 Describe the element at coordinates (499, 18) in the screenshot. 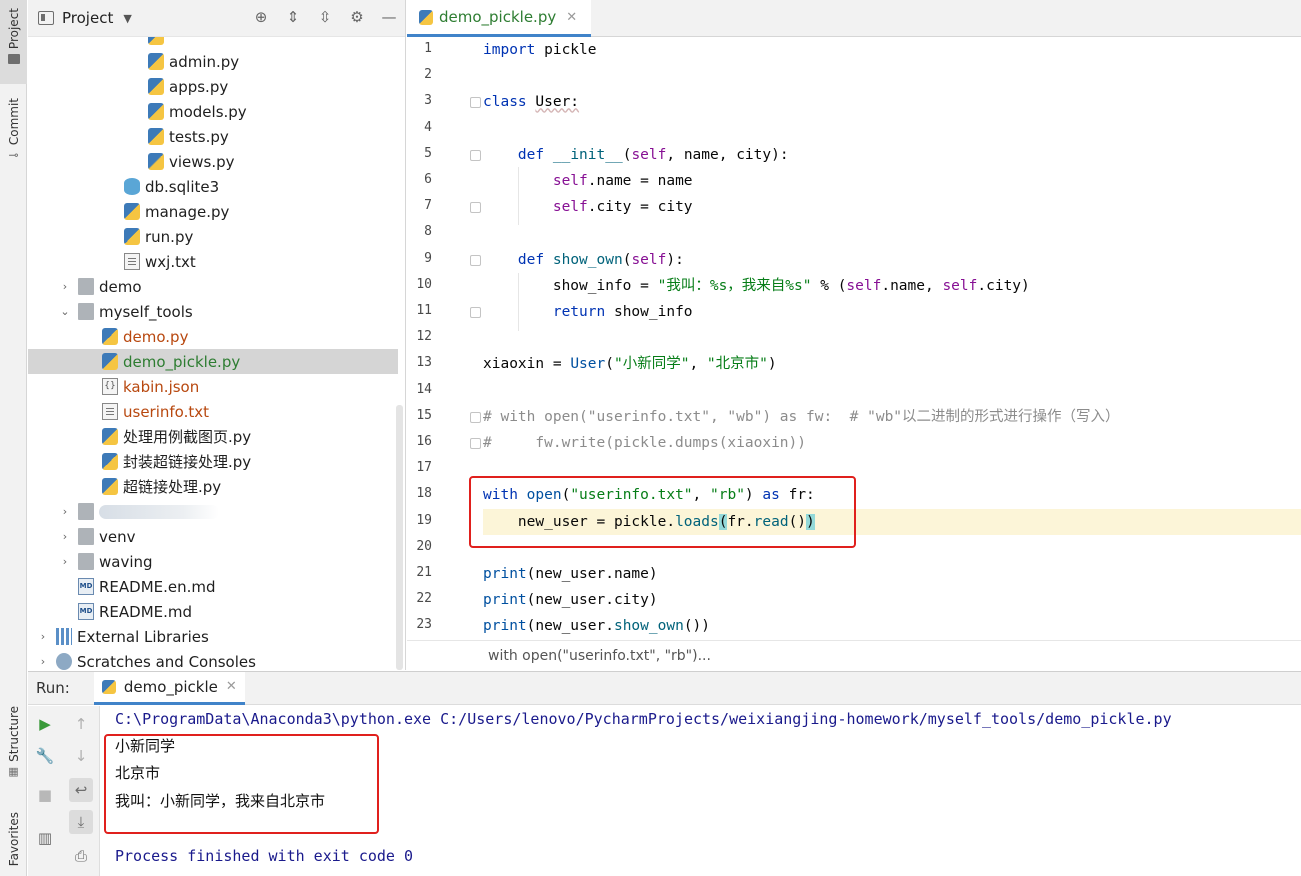

I see `editor-tab-demo-pickle: demo_pickle.py ✕` at that location.